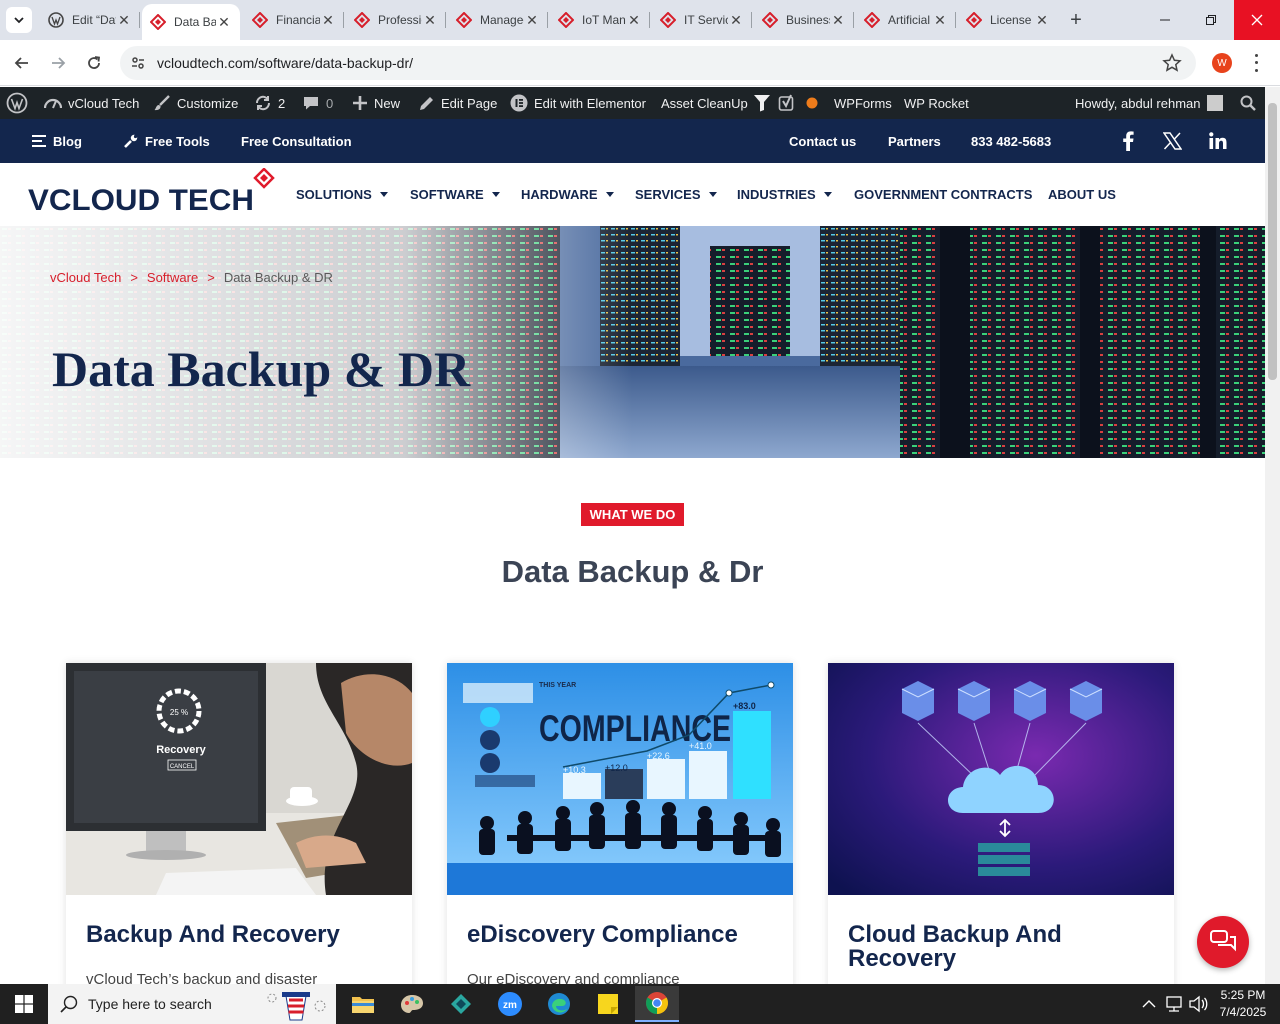 The width and height of the screenshot is (1280, 1024). What do you see at coordinates (808, 20) in the screenshot?
I see `tab-title: Business Continuity` at bounding box center [808, 20].